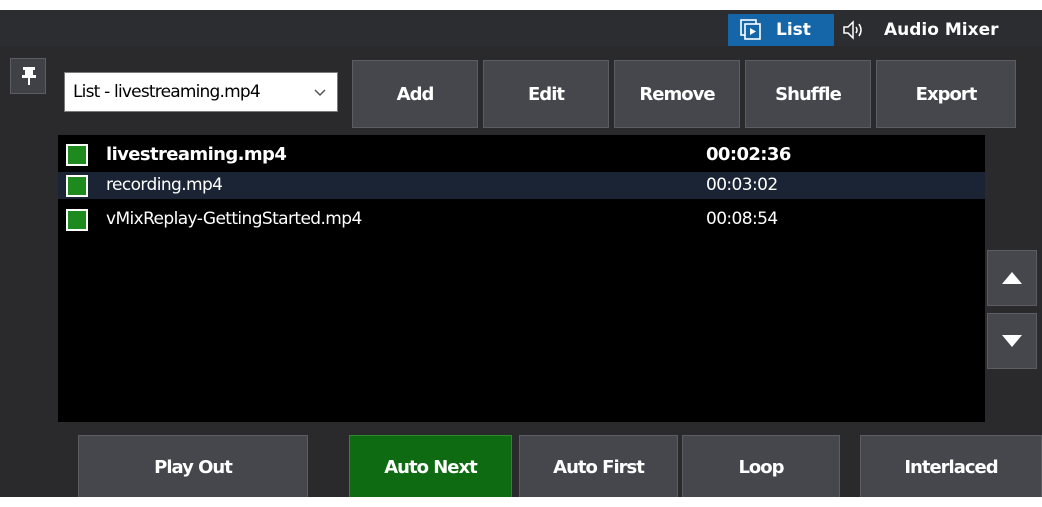 Image resolution: width=1042 pixels, height=507 pixels. Describe the element at coordinates (415, 94) in the screenshot. I see `add-button: Add` at that location.